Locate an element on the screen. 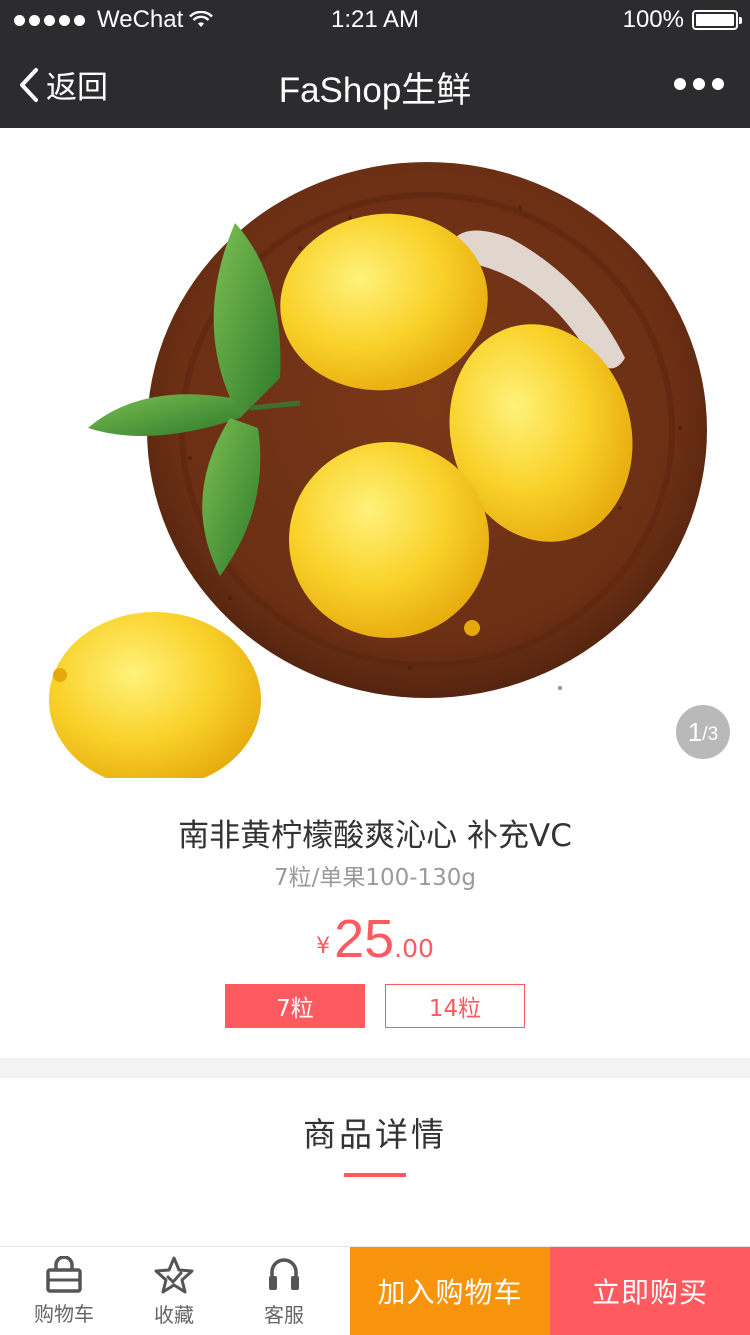  headset-icon is located at coordinates (284, 1273).